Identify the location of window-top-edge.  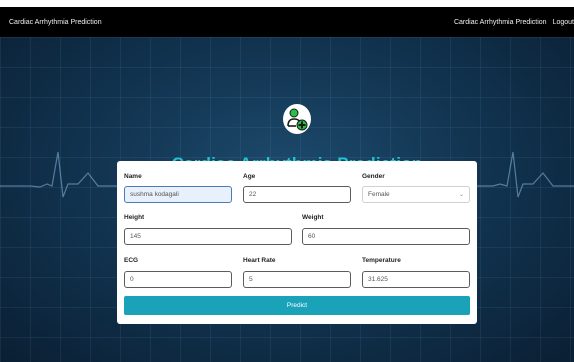
(287, 3).